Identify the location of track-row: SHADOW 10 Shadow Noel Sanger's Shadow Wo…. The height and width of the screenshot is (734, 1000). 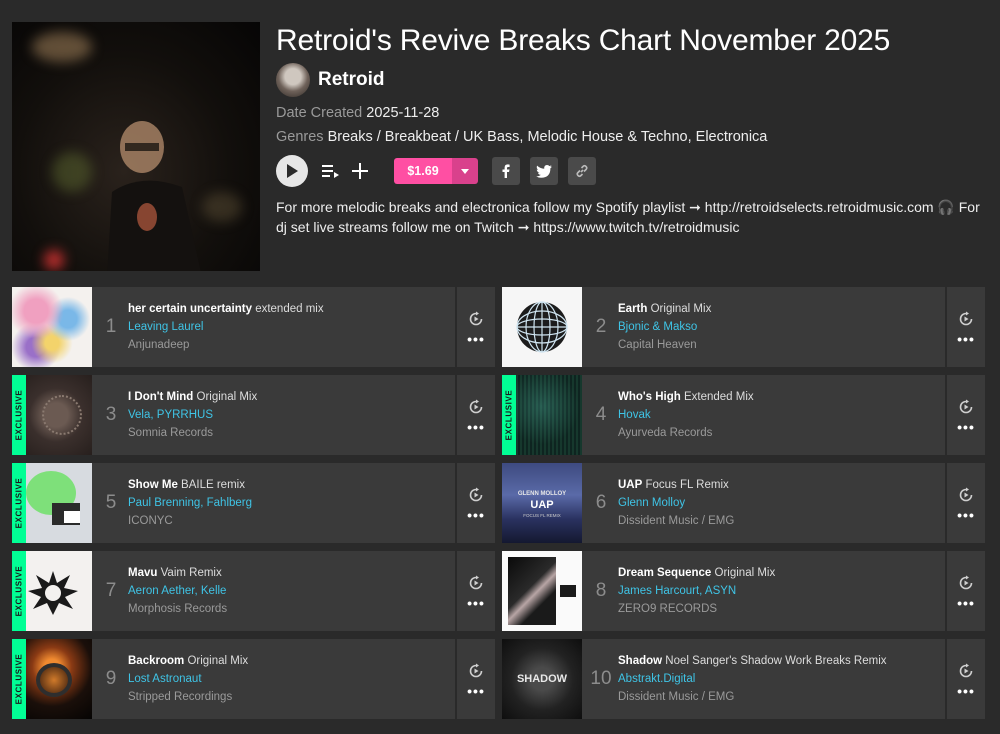
(743, 679).